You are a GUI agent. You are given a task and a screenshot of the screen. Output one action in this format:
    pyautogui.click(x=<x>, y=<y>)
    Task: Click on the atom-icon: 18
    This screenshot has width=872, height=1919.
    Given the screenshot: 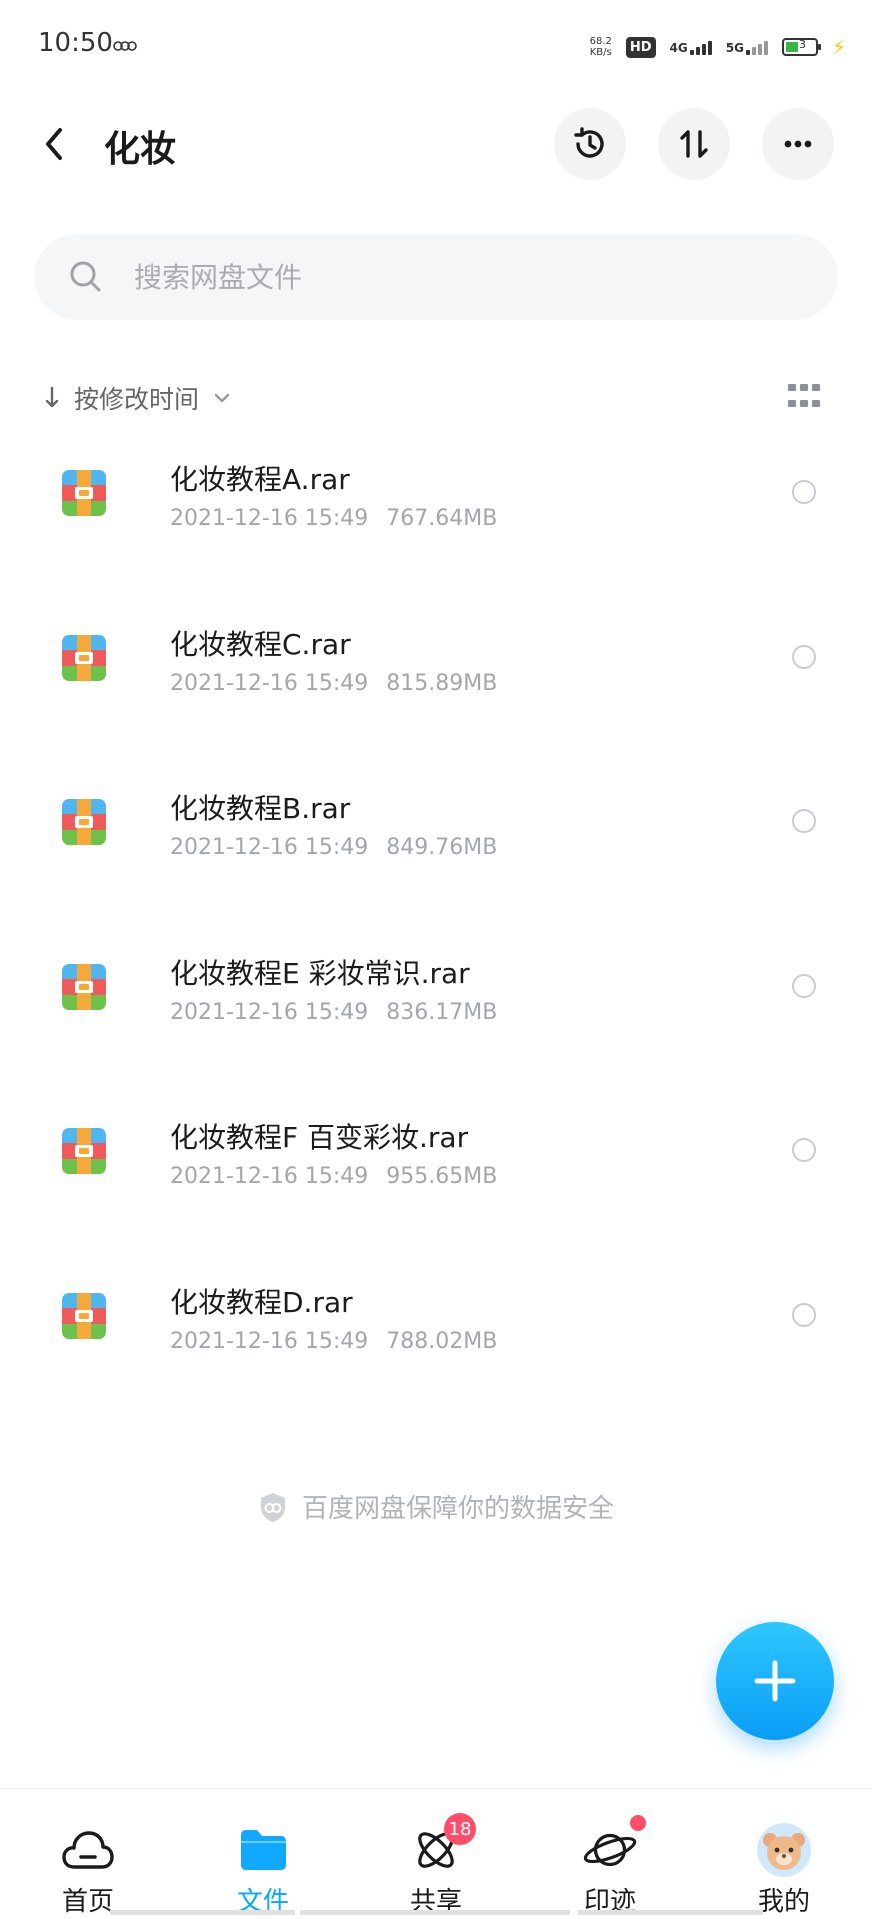 What is the action you would take?
    pyautogui.click(x=442, y=1844)
    